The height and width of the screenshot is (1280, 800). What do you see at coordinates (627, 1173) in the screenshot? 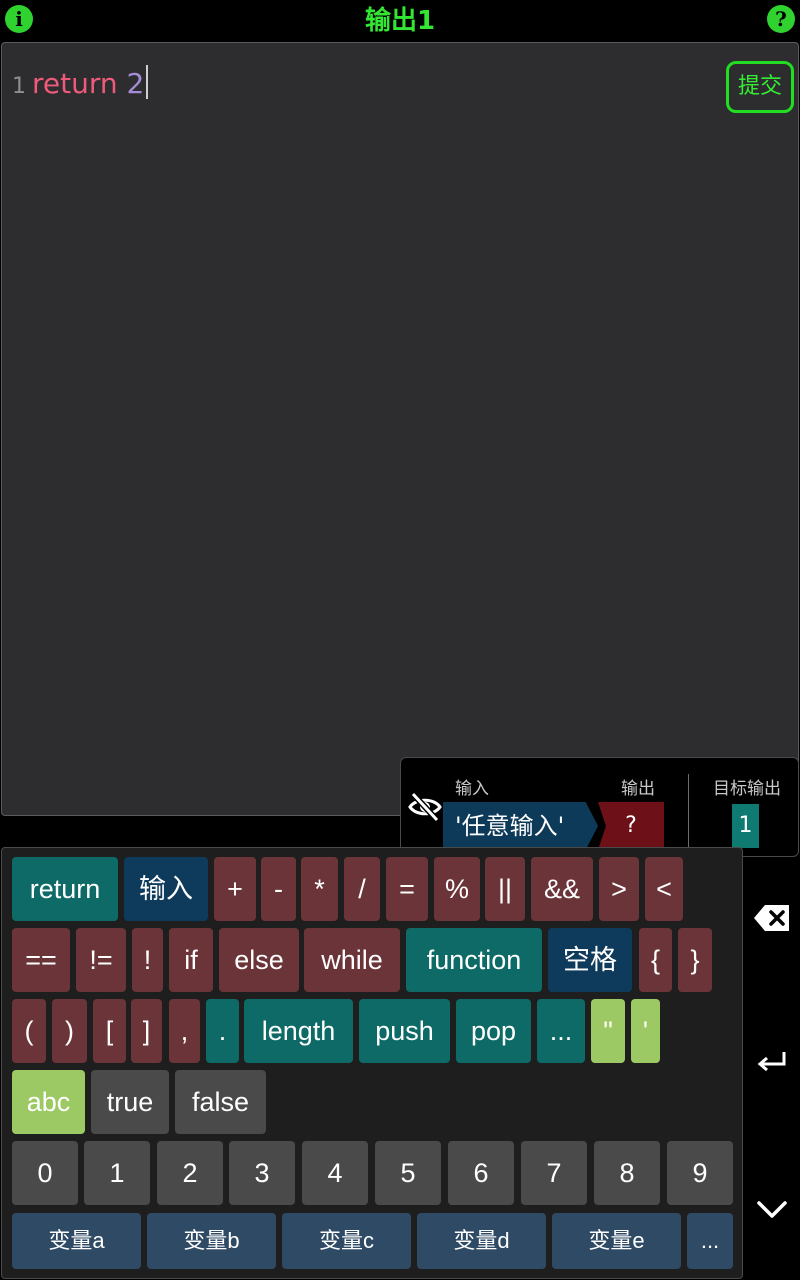
I see `key-digit-8: 8` at bounding box center [627, 1173].